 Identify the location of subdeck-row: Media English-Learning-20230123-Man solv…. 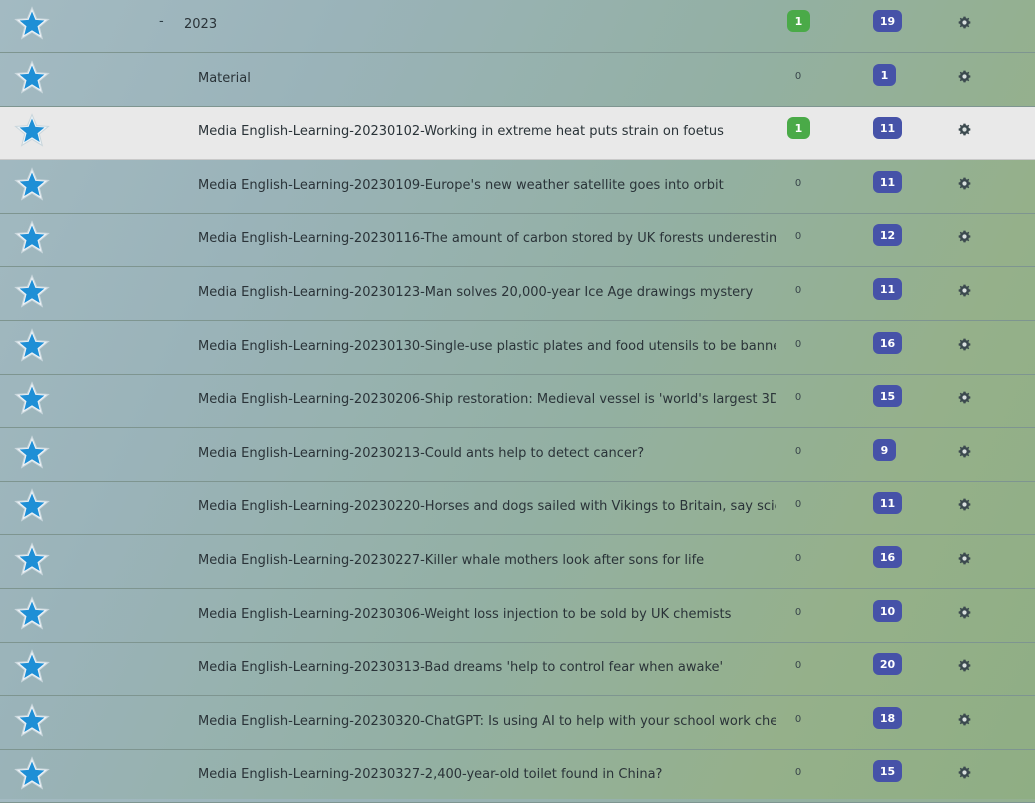
(517, 294).